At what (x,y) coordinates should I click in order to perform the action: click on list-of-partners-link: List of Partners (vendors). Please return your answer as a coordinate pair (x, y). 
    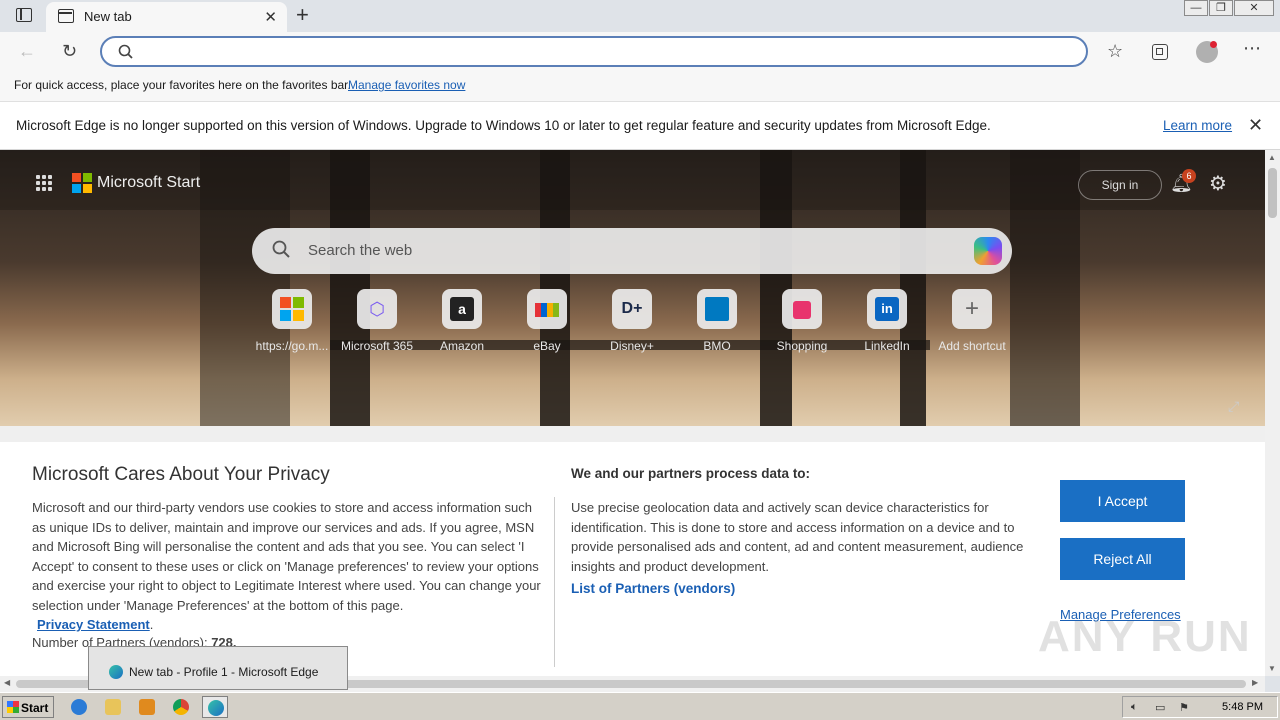
    Looking at the image, I should click on (653, 588).